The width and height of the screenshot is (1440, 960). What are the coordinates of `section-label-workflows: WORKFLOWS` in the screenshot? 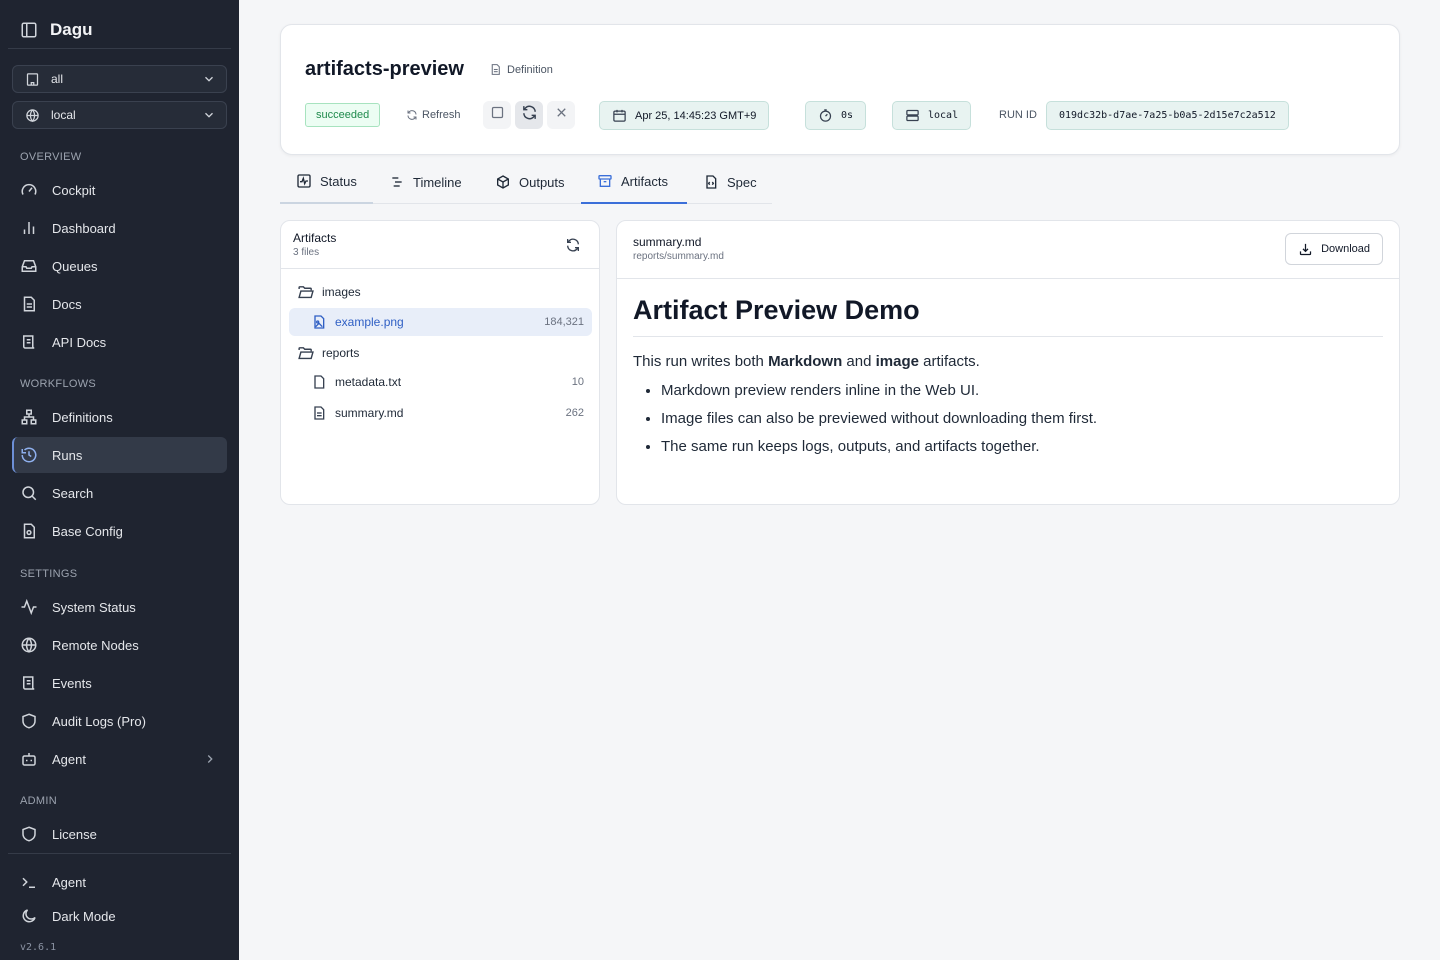 It's located at (58, 384).